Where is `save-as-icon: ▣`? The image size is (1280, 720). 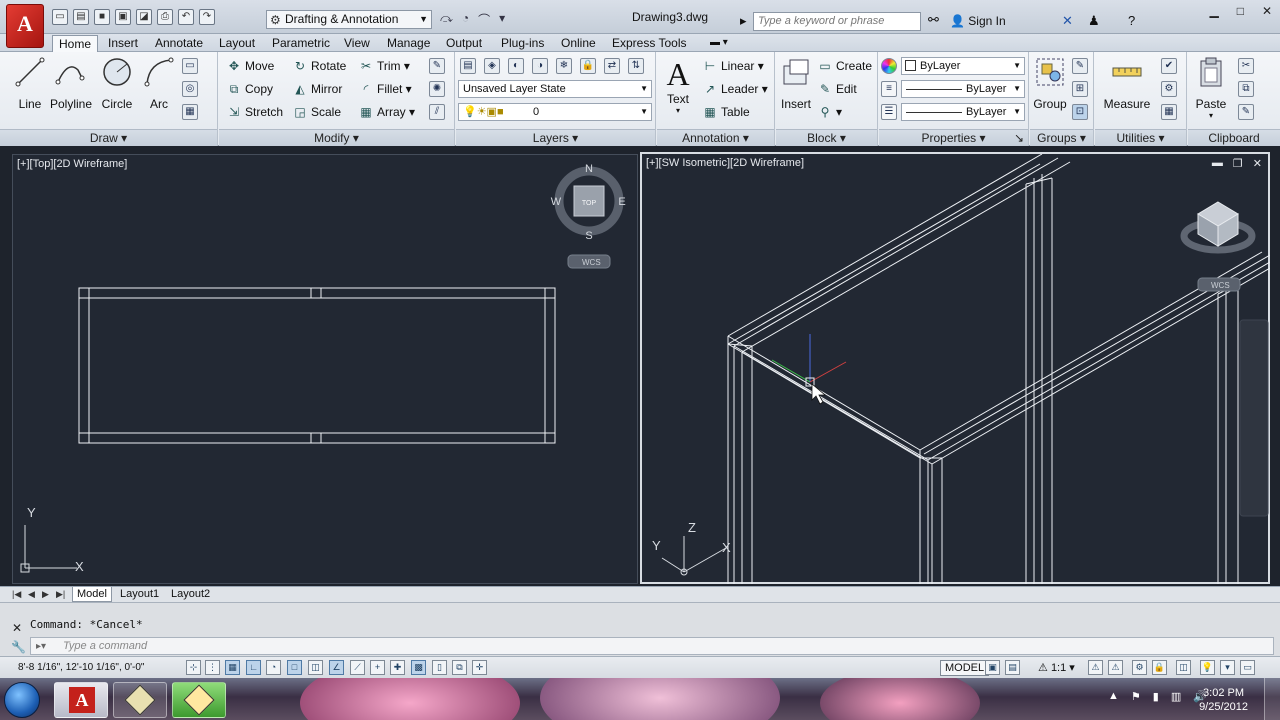 save-as-icon: ▣ is located at coordinates (123, 17).